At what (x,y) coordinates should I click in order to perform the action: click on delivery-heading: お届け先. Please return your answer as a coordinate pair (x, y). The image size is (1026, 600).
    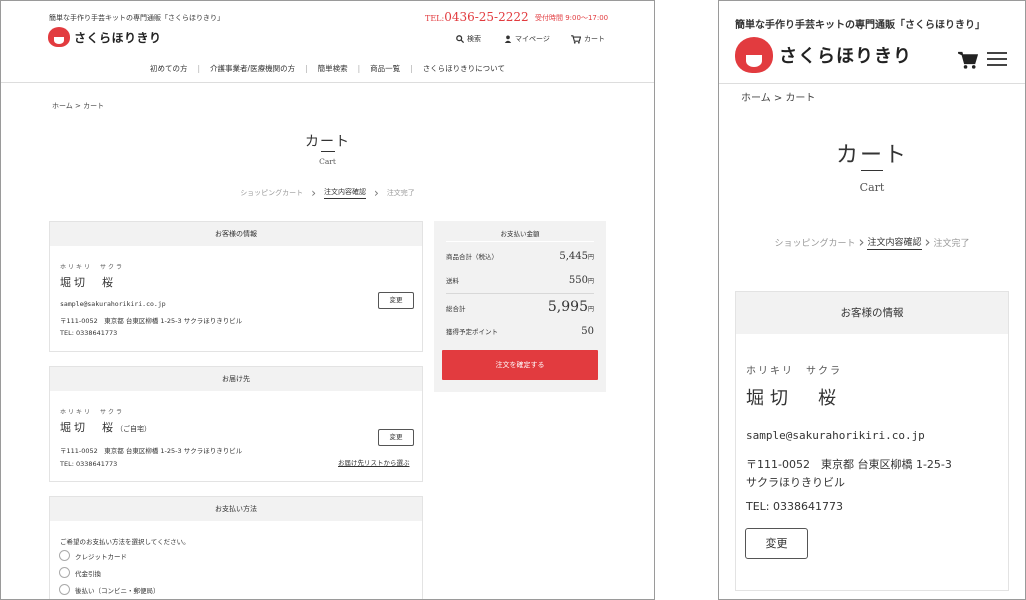
    Looking at the image, I should click on (236, 379).